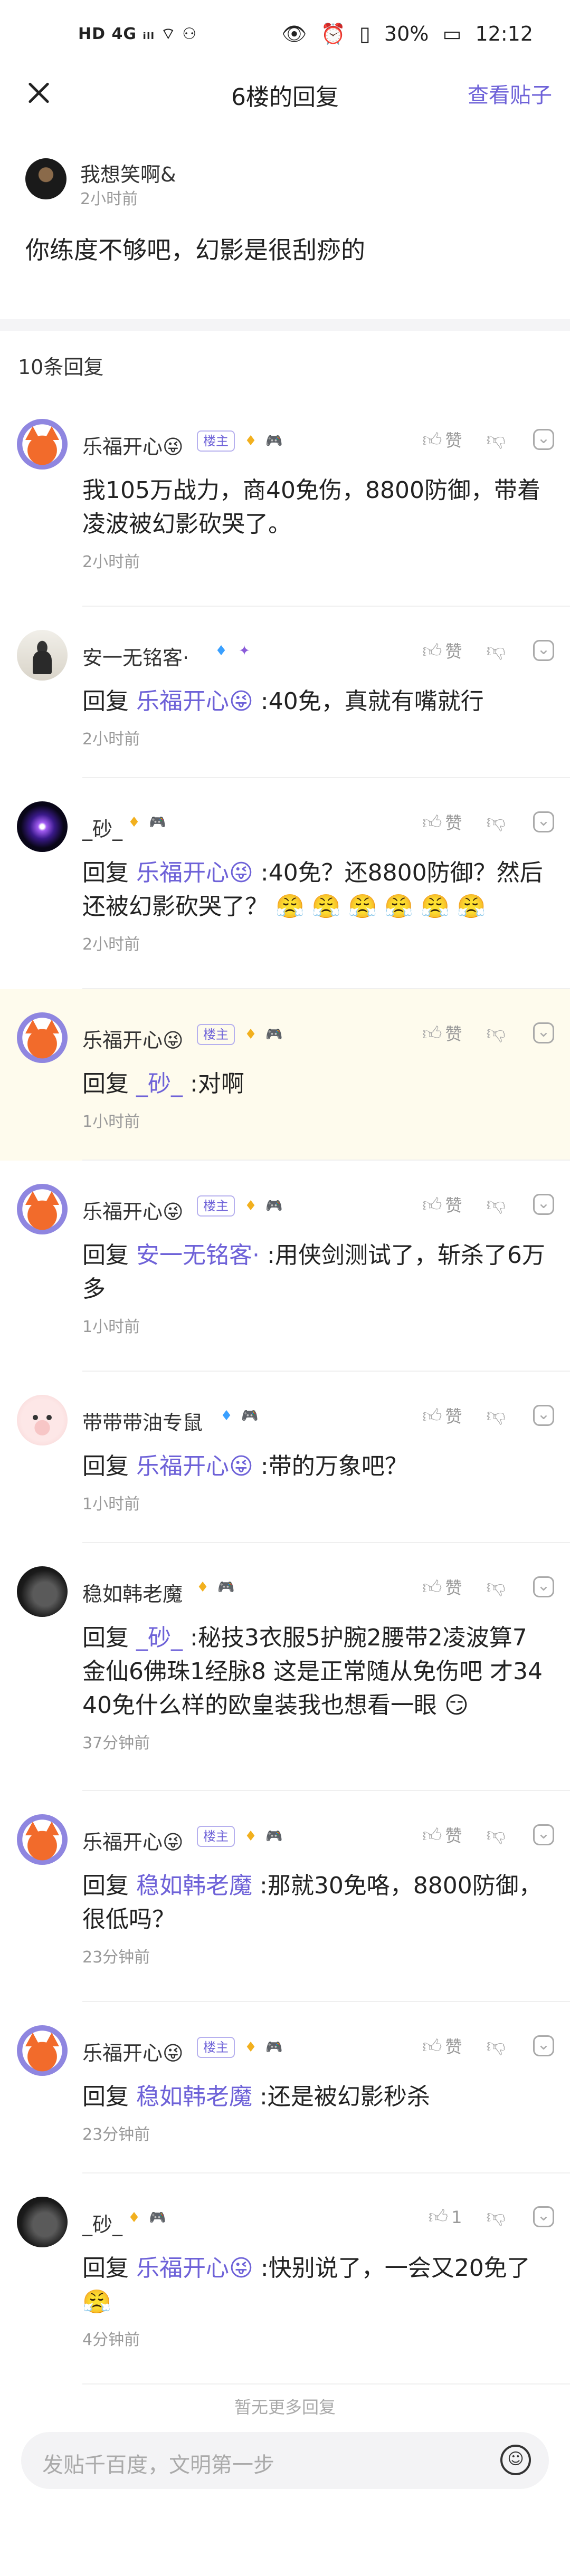 Image resolution: width=570 pixels, height=2576 pixels. I want to click on reply-text: 回复 _砂_ :对啊, so click(314, 1084).